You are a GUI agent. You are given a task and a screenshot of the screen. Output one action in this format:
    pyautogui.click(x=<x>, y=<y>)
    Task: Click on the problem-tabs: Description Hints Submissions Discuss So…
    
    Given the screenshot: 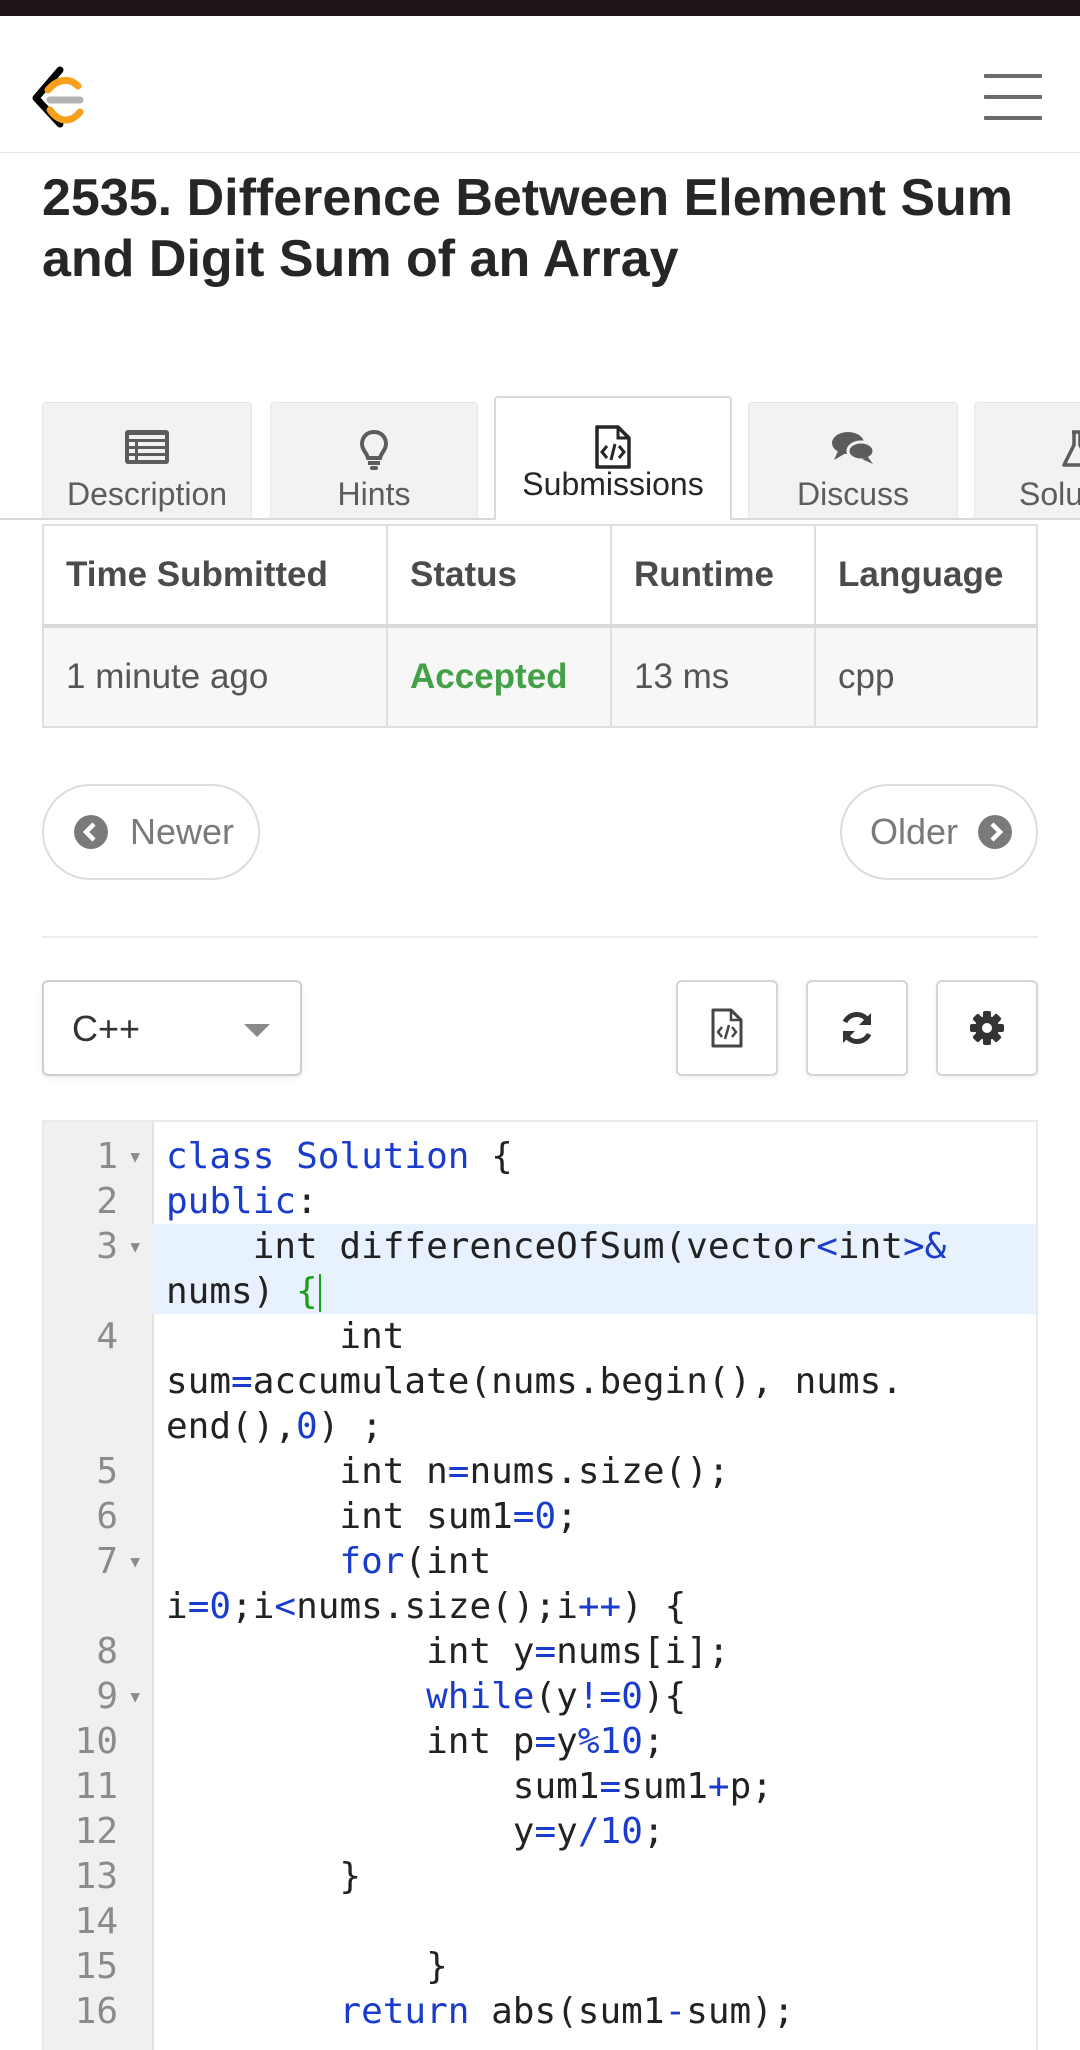 What is the action you would take?
    pyautogui.click(x=540, y=458)
    